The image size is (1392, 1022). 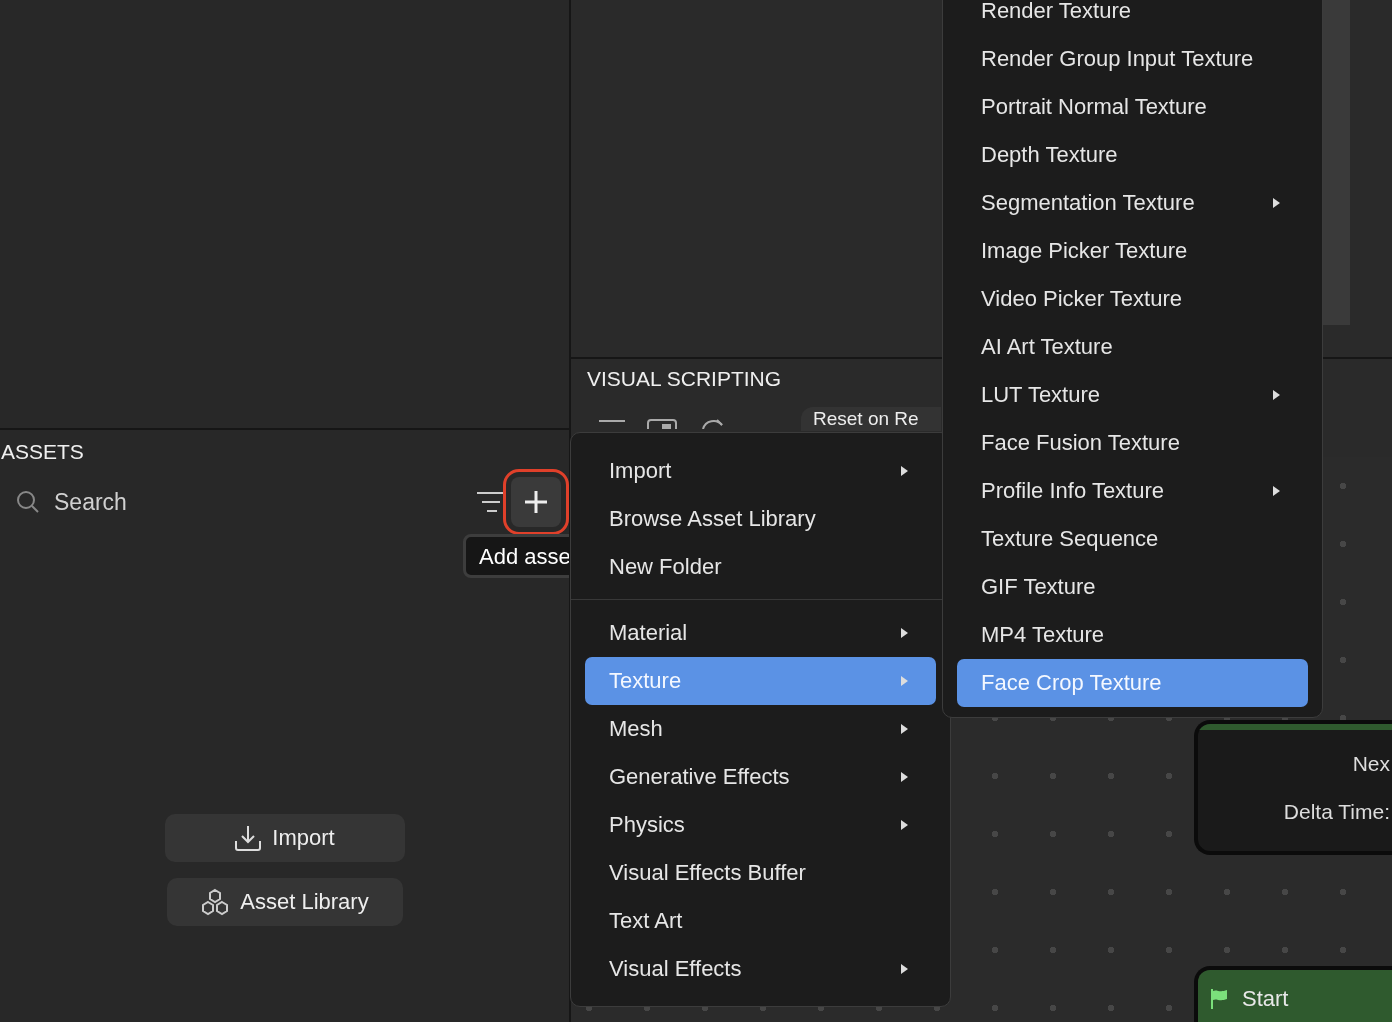 What do you see at coordinates (490, 502) in the screenshot?
I see `filter-icon` at bounding box center [490, 502].